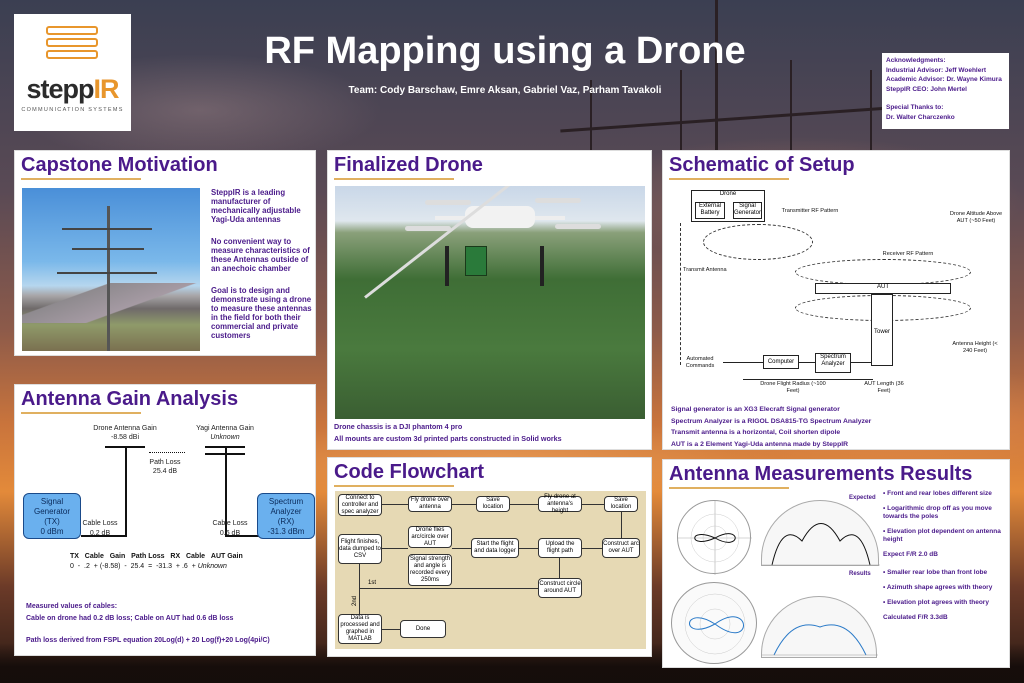  What do you see at coordinates (126, 491) in the screenshot?
I see `drone-feed-line` at bounding box center [126, 491].